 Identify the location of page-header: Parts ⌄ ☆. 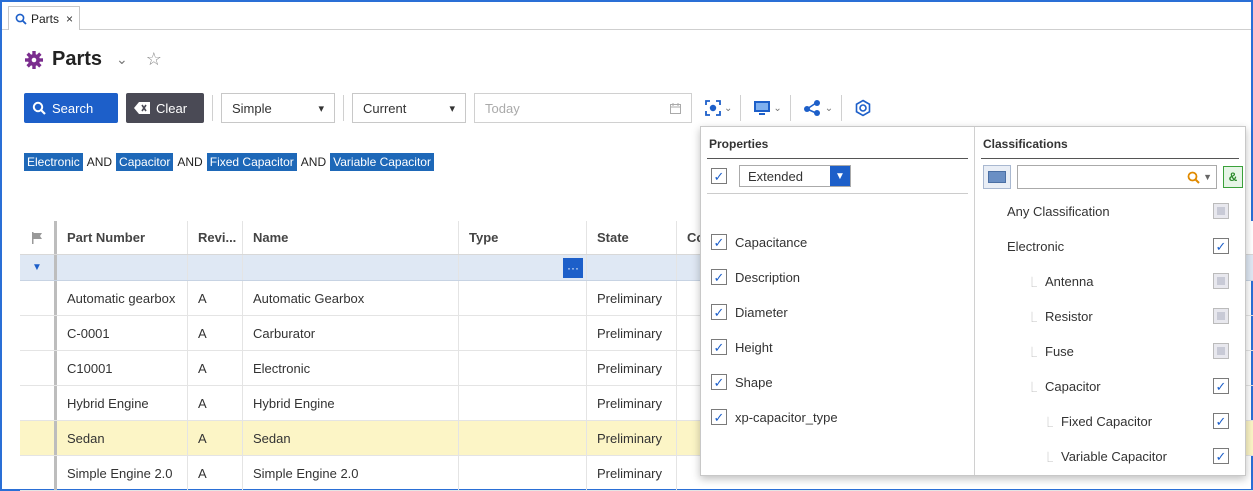
(93, 59).